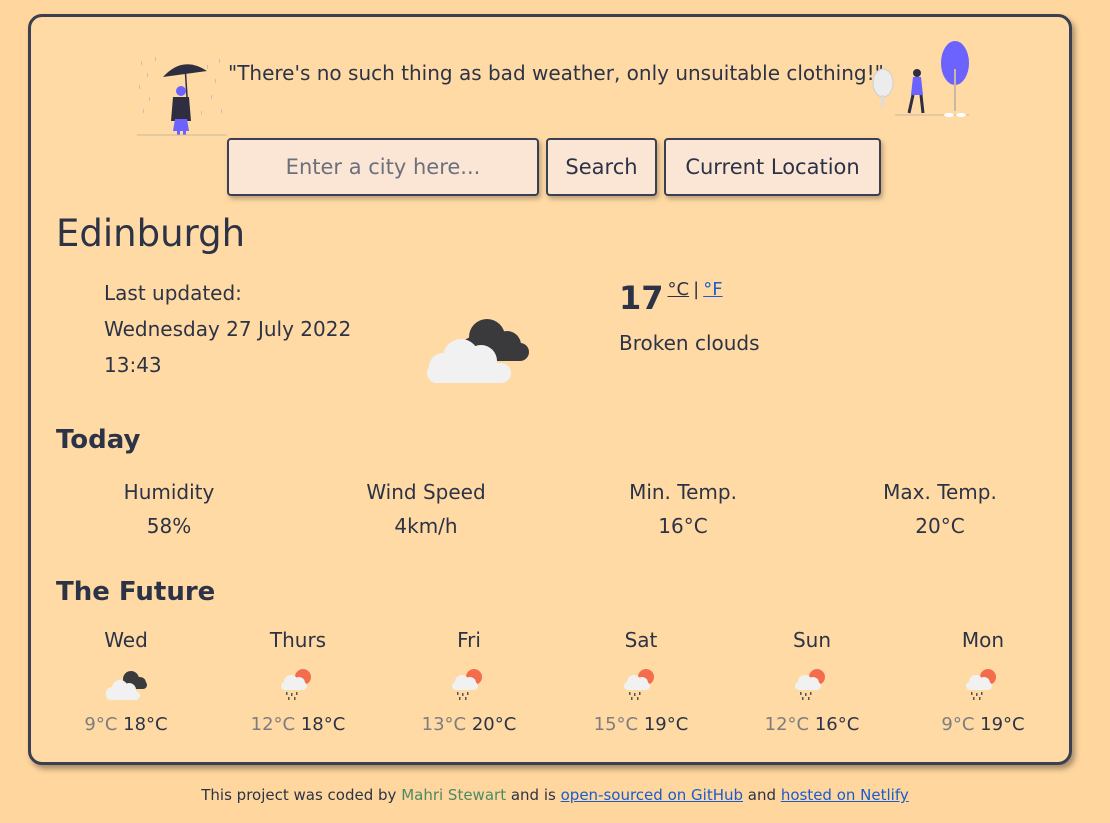 The height and width of the screenshot is (823, 1110). Describe the element at coordinates (940, 492) in the screenshot. I see `stat-label: Max. Temp.` at that location.